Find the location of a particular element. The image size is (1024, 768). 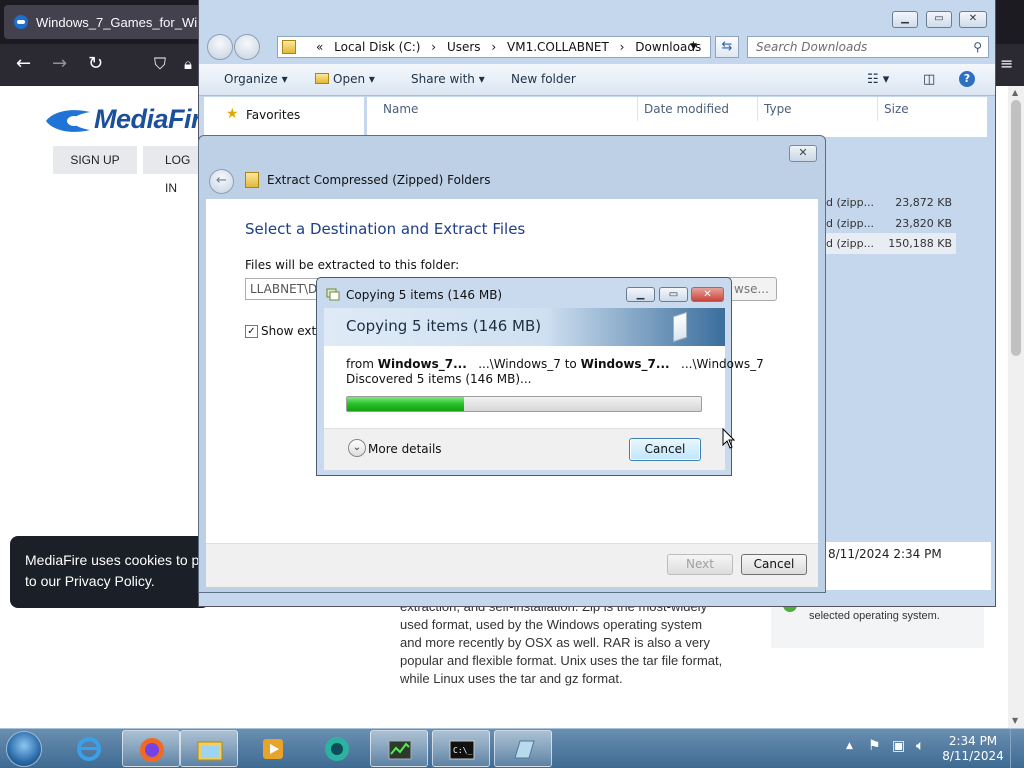

article-line: while Linux uses the tar and gz format. is located at coordinates (511, 678).